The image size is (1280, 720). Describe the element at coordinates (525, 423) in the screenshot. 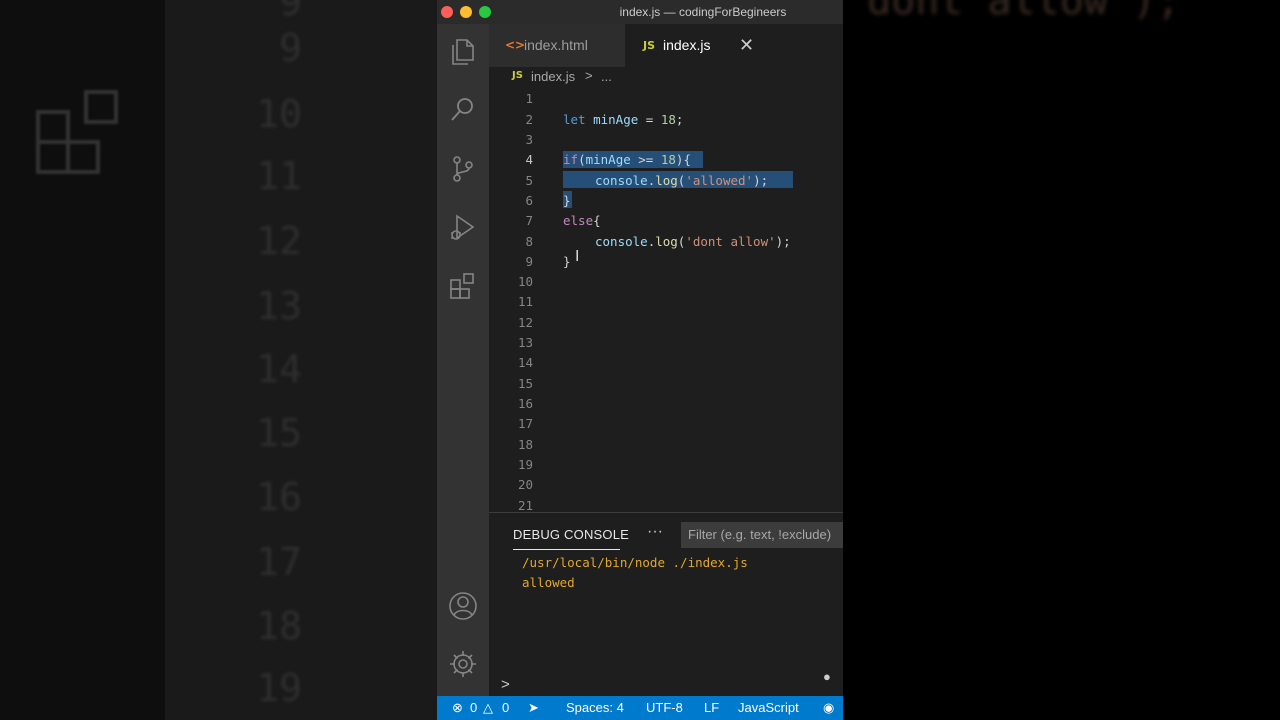

I see `line-number: 17` at that location.